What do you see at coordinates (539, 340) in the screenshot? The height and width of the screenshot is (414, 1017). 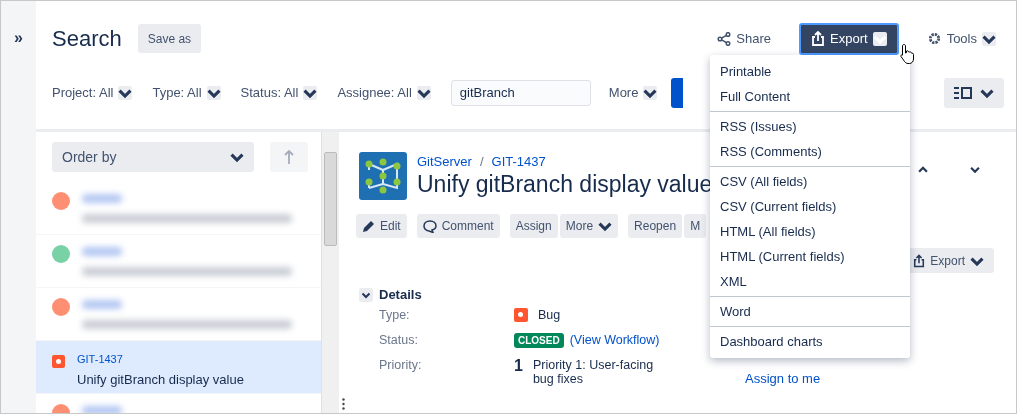 I see `status-lozenge: CLOSED` at bounding box center [539, 340].